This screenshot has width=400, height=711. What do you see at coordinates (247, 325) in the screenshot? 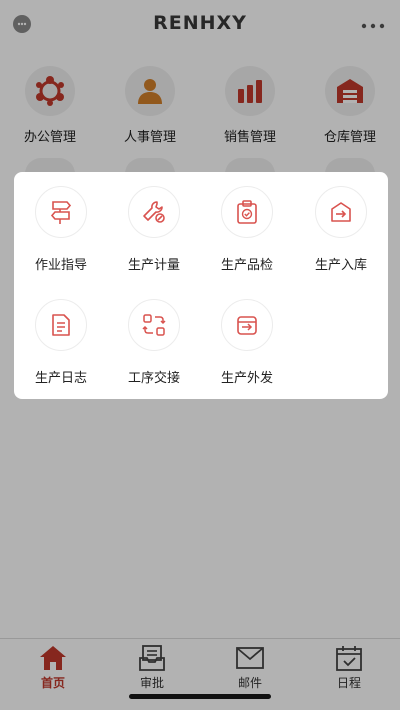
I see `outbound-box-icon` at bounding box center [247, 325].